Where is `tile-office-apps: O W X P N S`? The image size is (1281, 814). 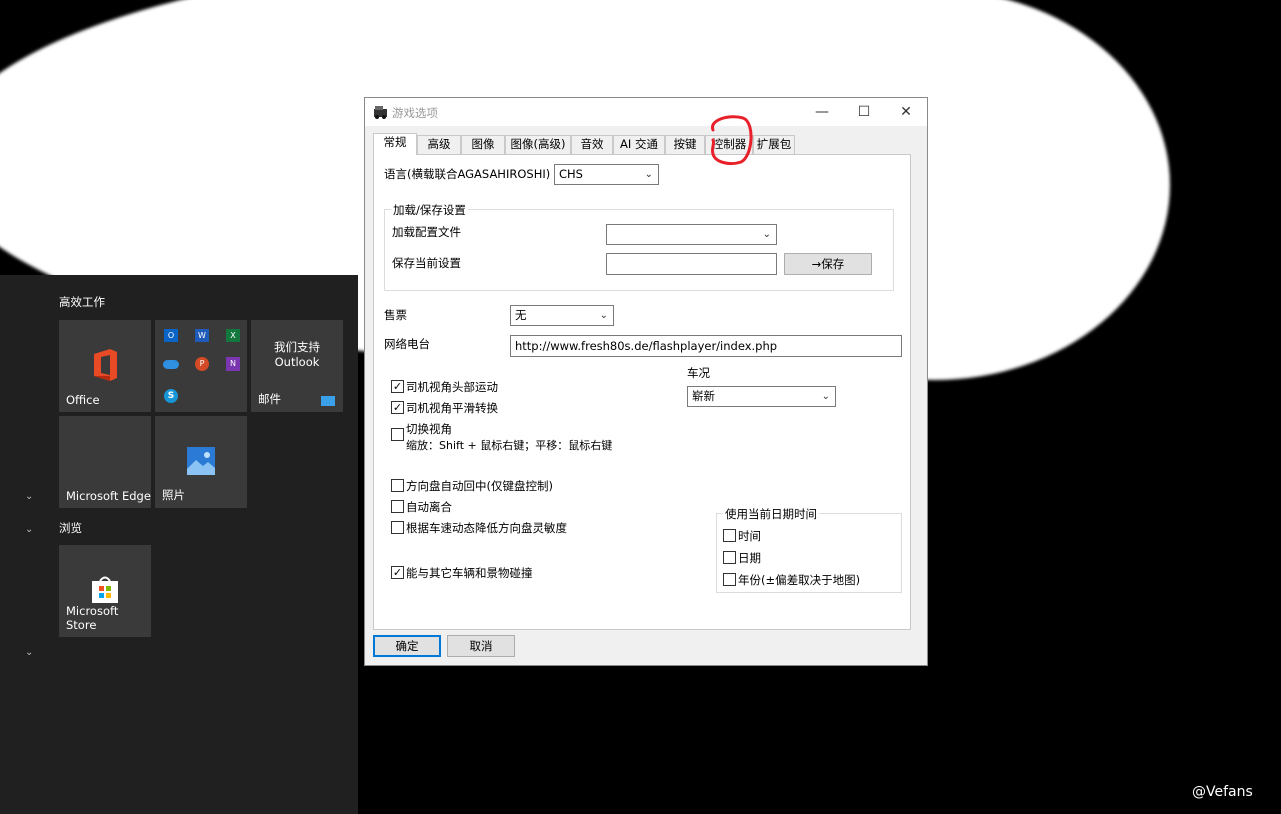 tile-office-apps: O W X P N S is located at coordinates (201, 366).